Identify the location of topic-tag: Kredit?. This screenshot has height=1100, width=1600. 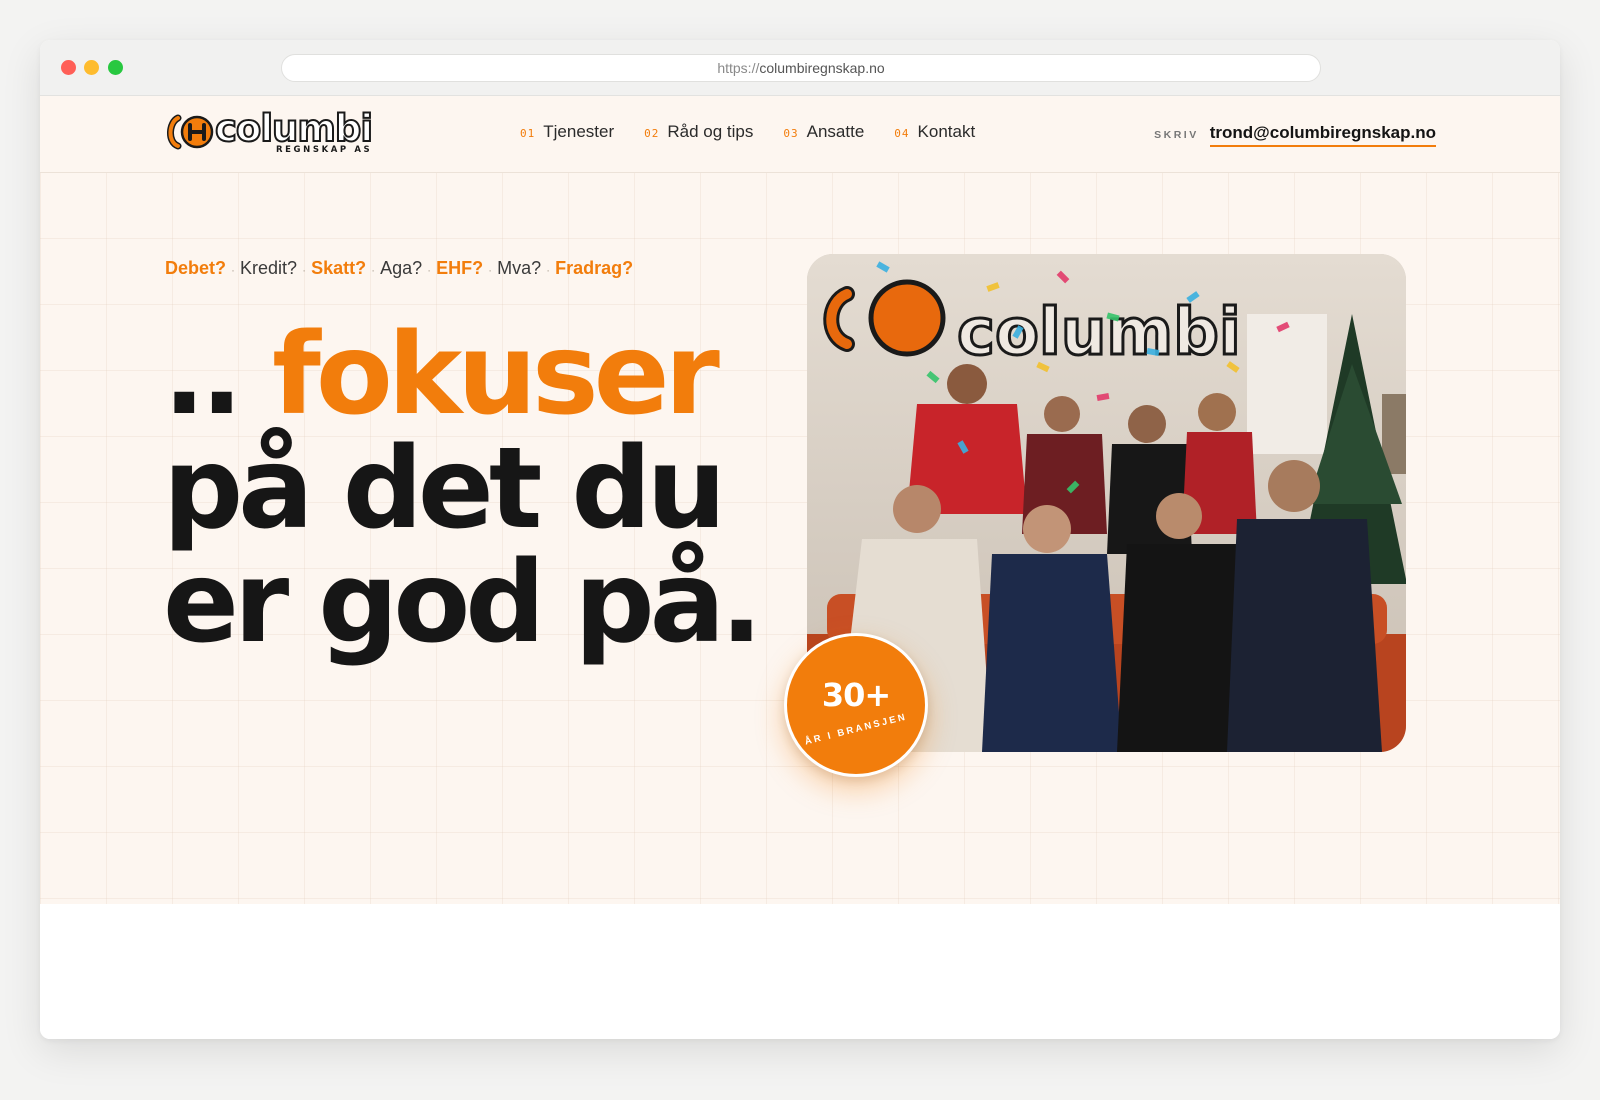
(269, 268).